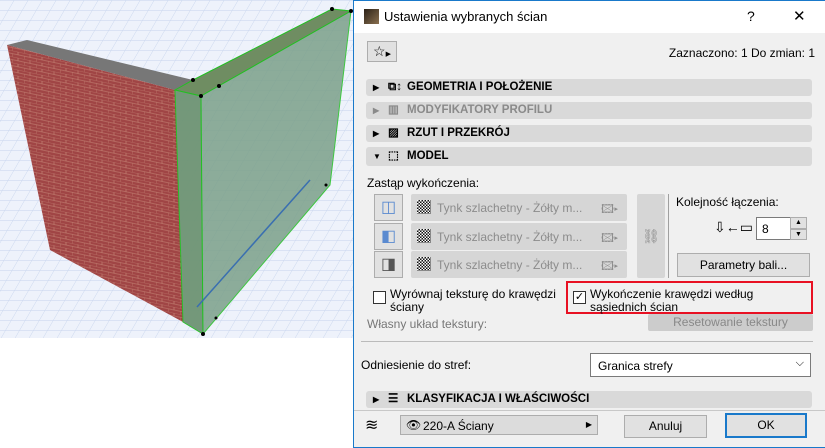  I want to click on layer-select: 👁 220-A Ściany ▶, so click(499, 425).